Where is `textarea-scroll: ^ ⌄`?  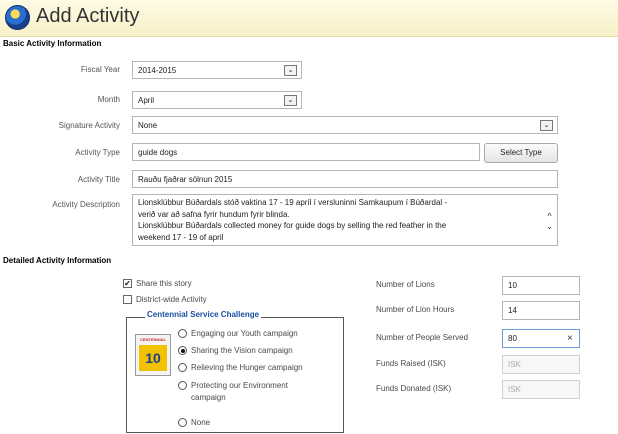
textarea-scroll: ^ ⌄ is located at coordinates (549, 221).